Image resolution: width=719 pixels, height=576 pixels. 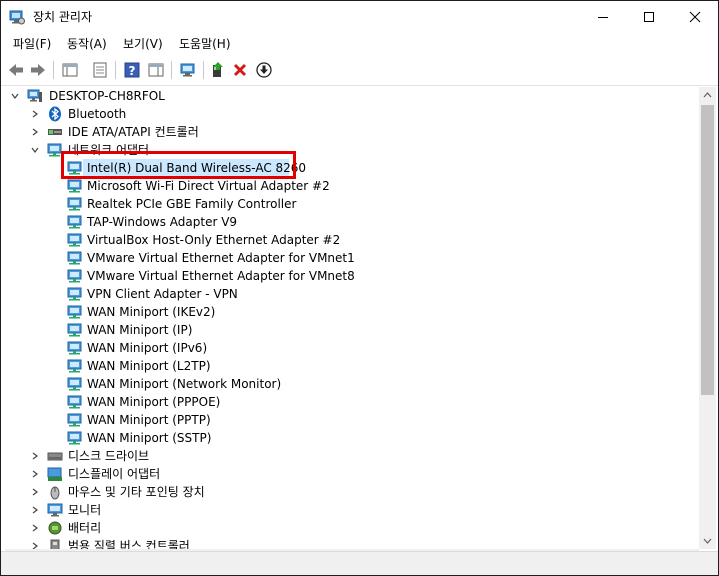 What do you see at coordinates (55, 528) in the screenshot?
I see `battery-icon` at bounding box center [55, 528].